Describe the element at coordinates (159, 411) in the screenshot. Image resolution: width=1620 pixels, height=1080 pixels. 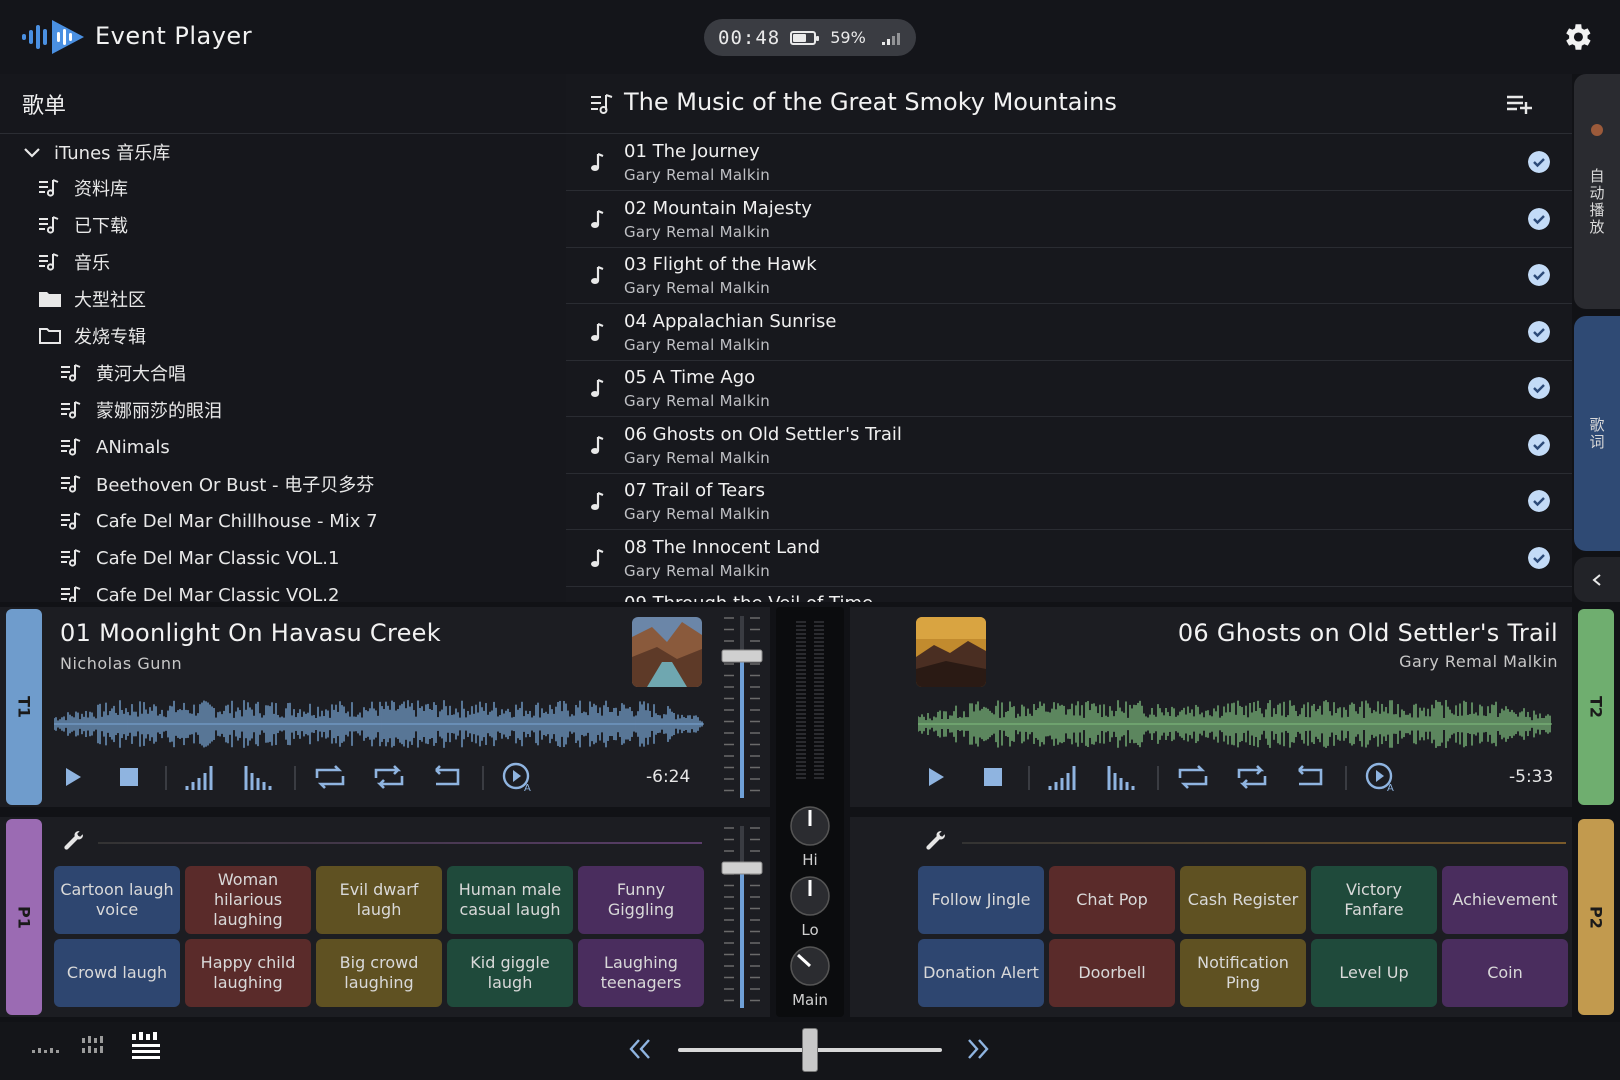
I see `sidebar-item-label: 蒙娜丽莎的眼泪` at that location.